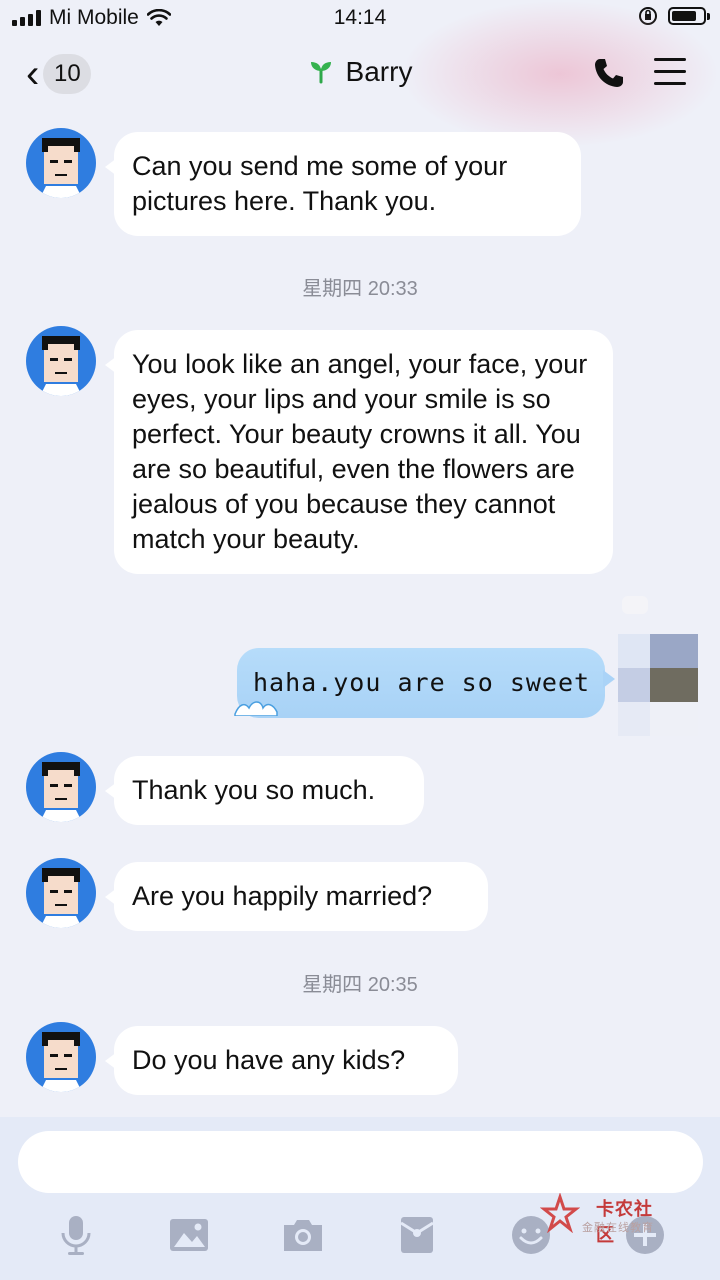  Describe the element at coordinates (360, 1162) in the screenshot. I see `message-input` at that location.